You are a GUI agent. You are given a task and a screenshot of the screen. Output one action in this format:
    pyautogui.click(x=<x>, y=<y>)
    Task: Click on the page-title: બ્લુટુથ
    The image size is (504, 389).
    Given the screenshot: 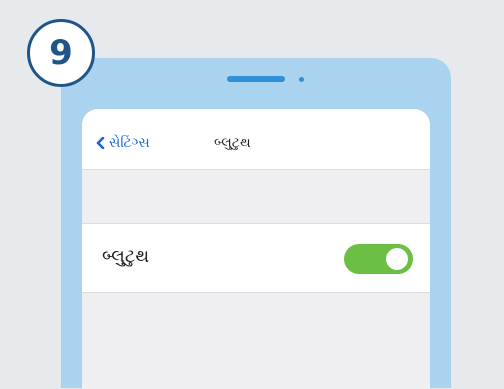 What is the action you would take?
    pyautogui.click(x=232, y=143)
    